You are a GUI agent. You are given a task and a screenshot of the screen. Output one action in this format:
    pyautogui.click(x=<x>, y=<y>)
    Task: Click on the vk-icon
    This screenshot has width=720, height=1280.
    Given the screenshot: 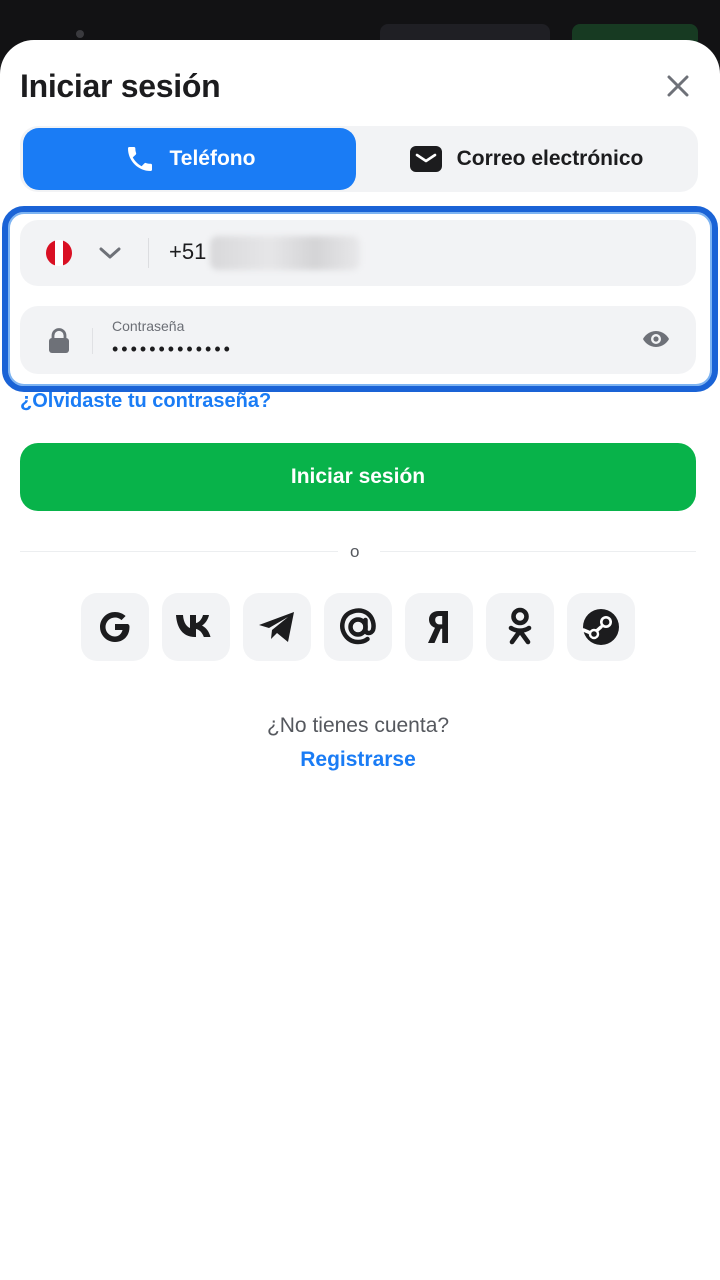 What is the action you would take?
    pyautogui.click(x=193, y=626)
    